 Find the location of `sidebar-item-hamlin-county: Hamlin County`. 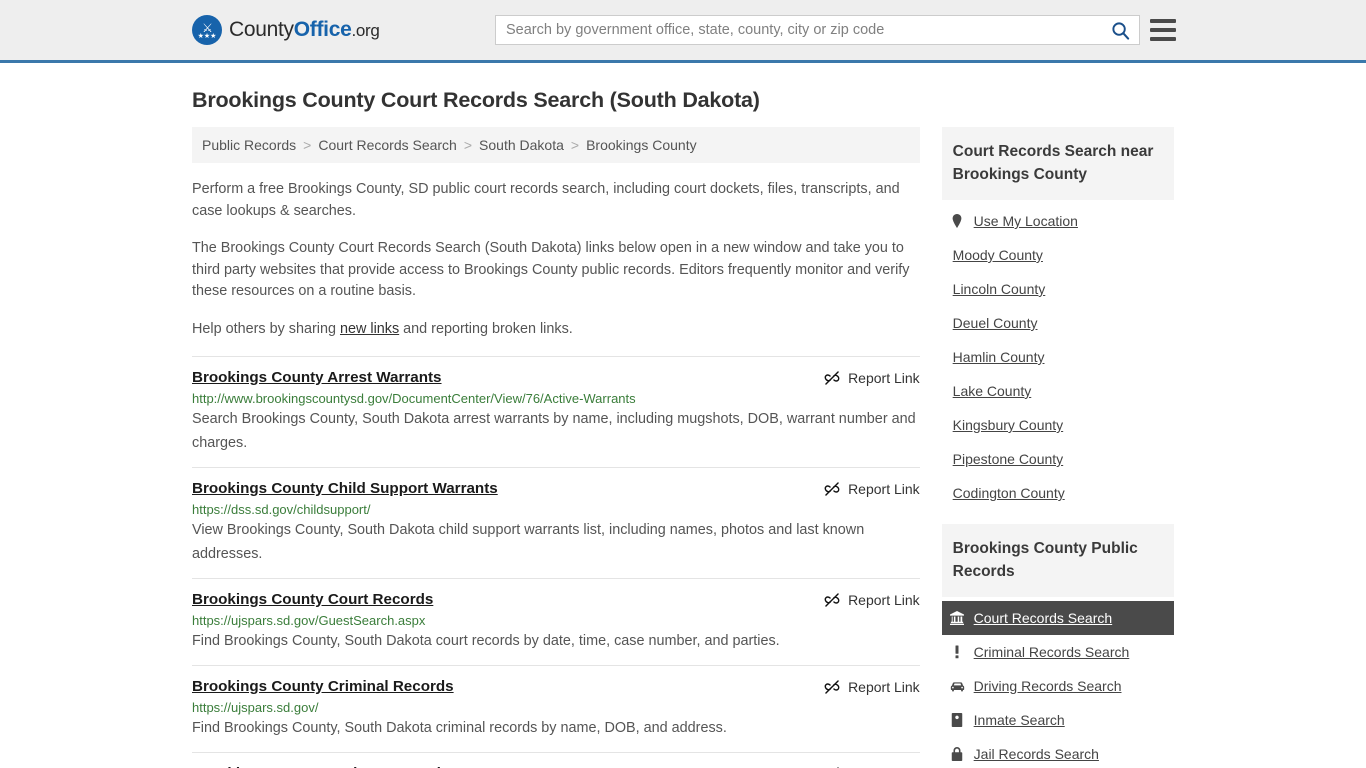

sidebar-item-hamlin-county: Hamlin County is located at coordinates (1058, 357).